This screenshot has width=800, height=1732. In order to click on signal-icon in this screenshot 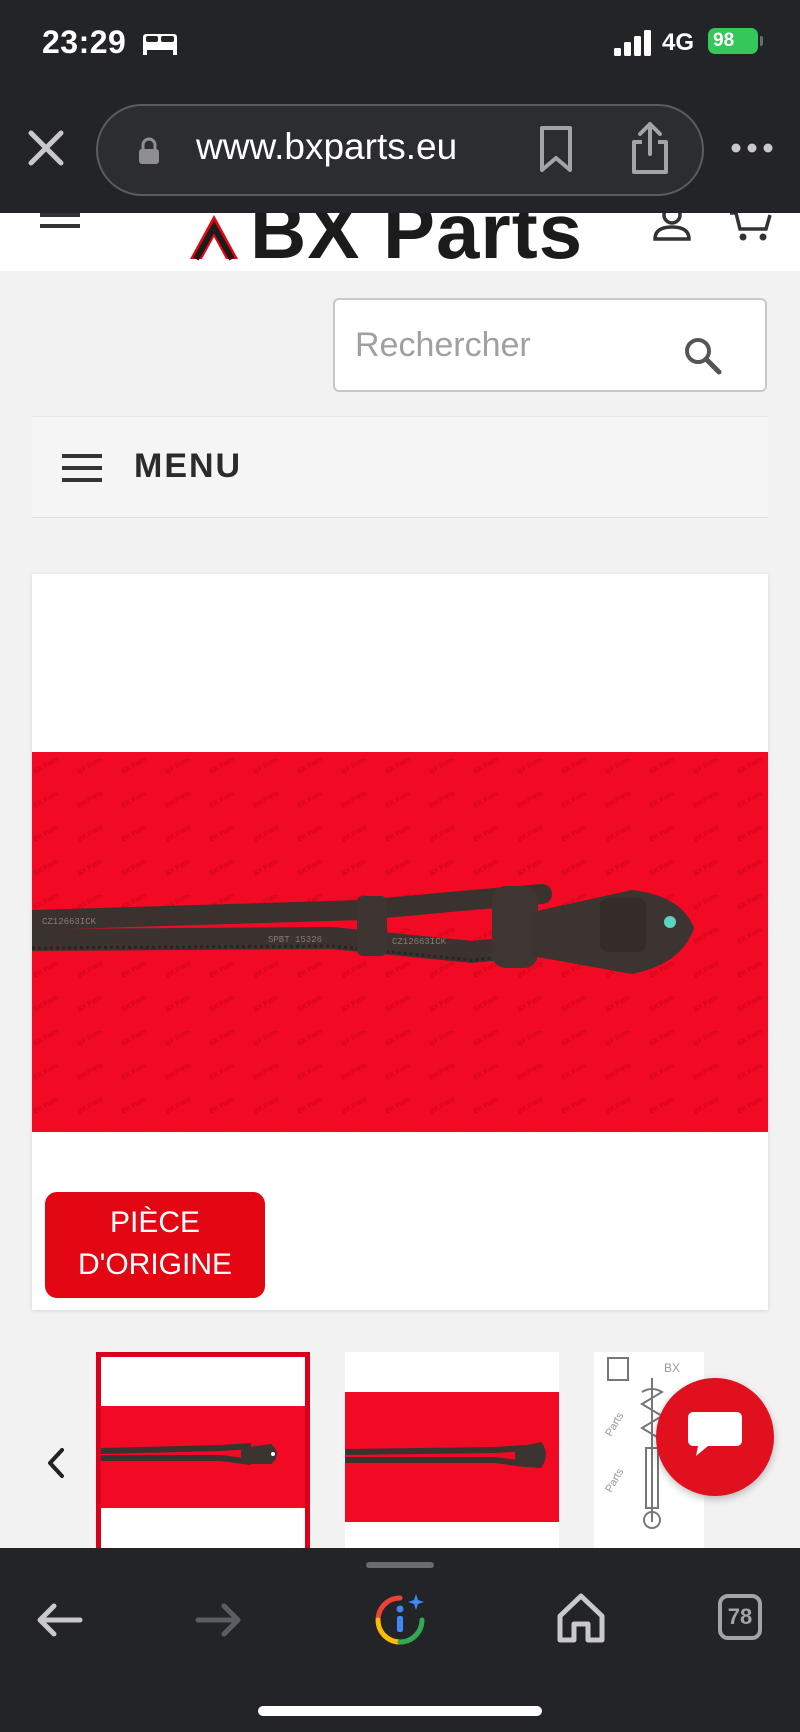, I will do `click(632, 43)`.